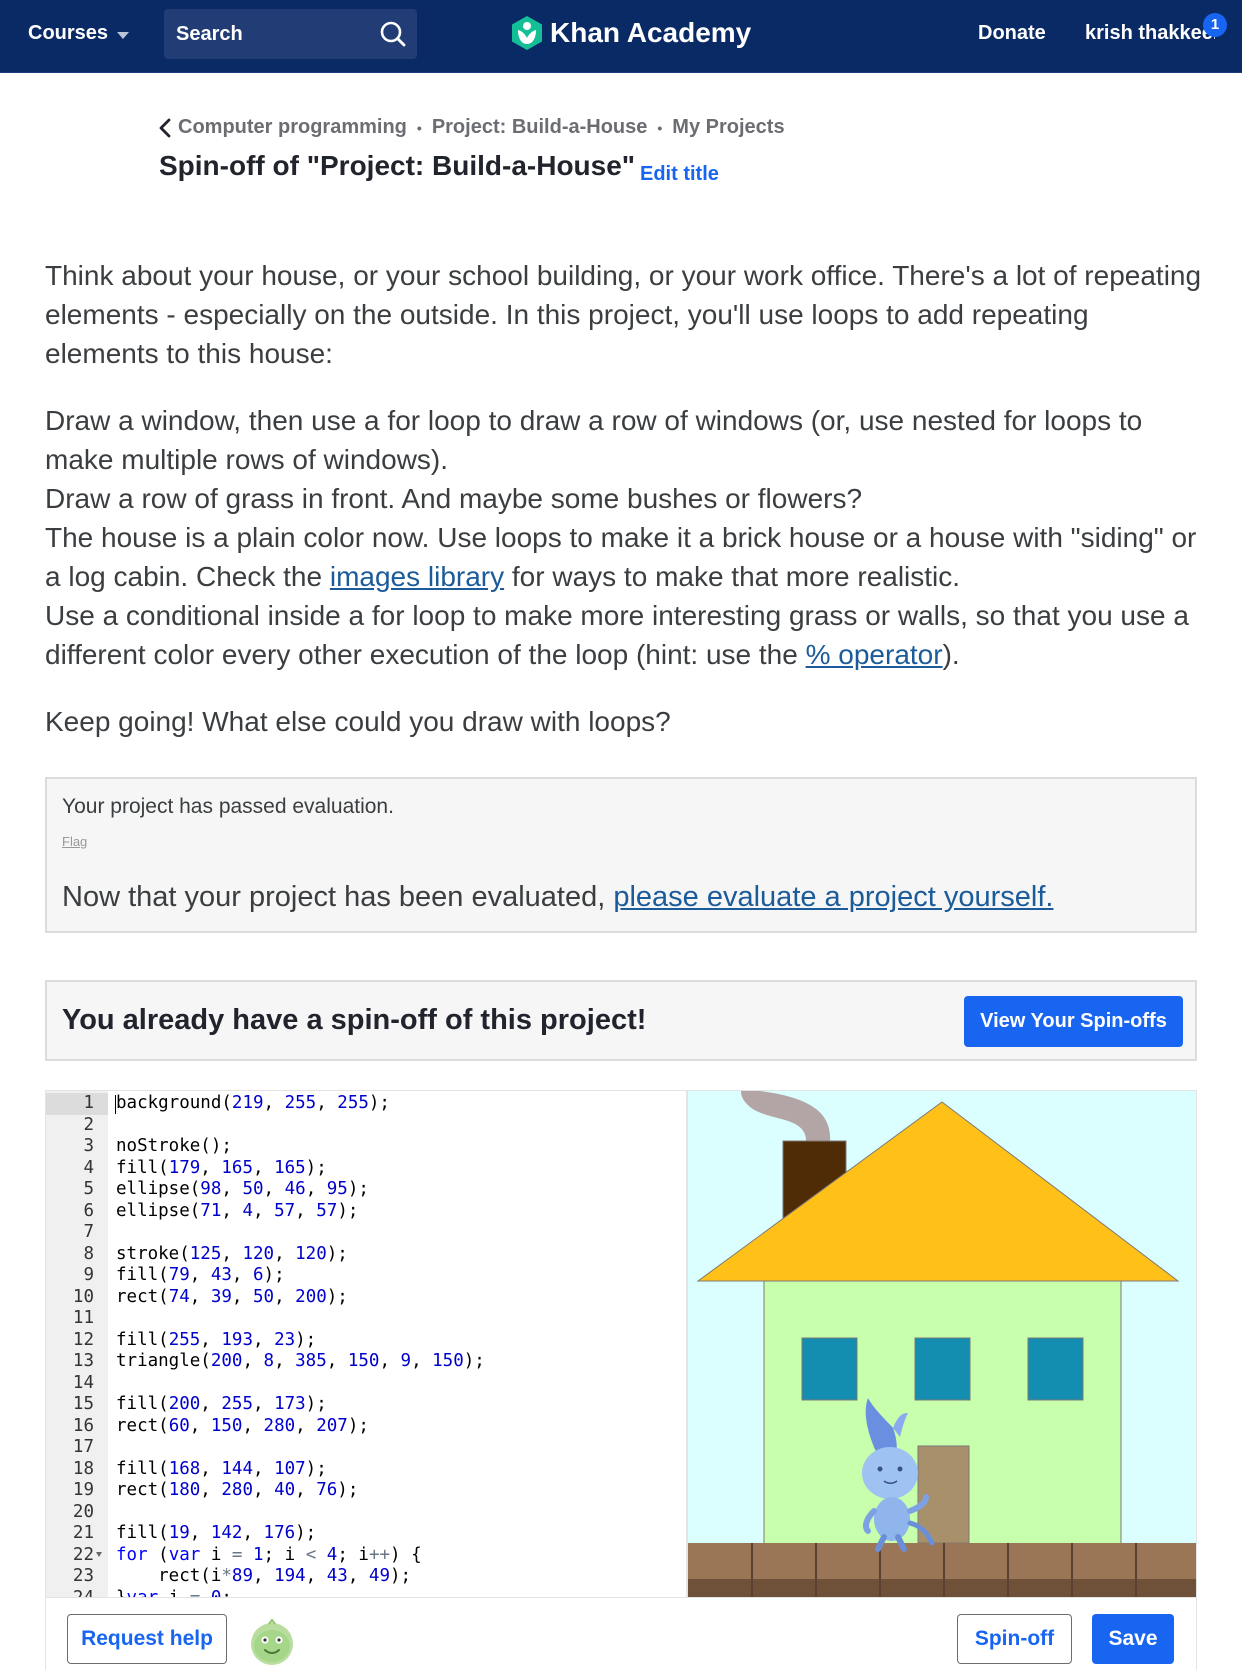  Describe the element at coordinates (272, 1642) in the screenshot. I see `avatar` at that location.